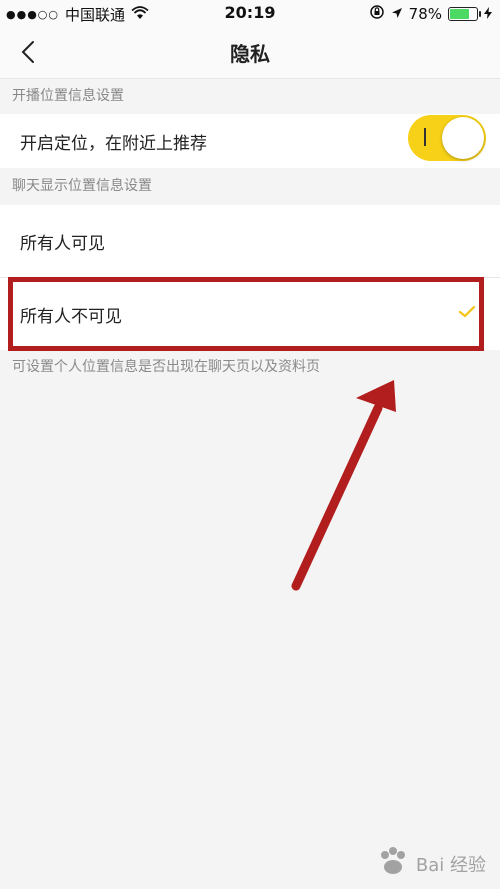 This screenshot has height=889, width=500. I want to click on watermark-text: Bai 经验, so click(450, 865).